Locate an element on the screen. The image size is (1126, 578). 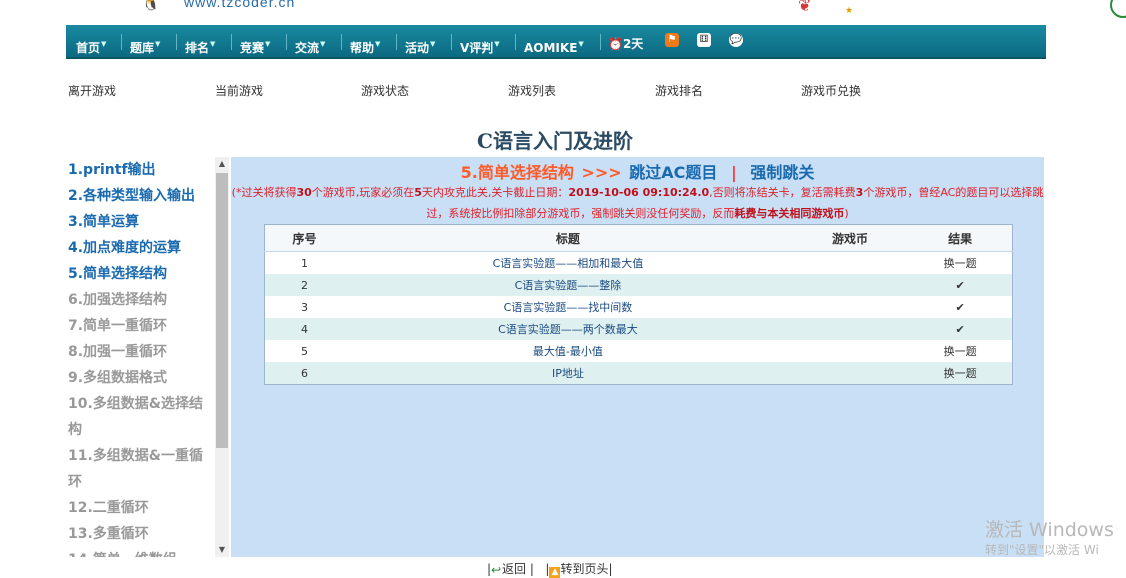
nav-contest: 竞赛▼ is located at coordinates (255, 41).